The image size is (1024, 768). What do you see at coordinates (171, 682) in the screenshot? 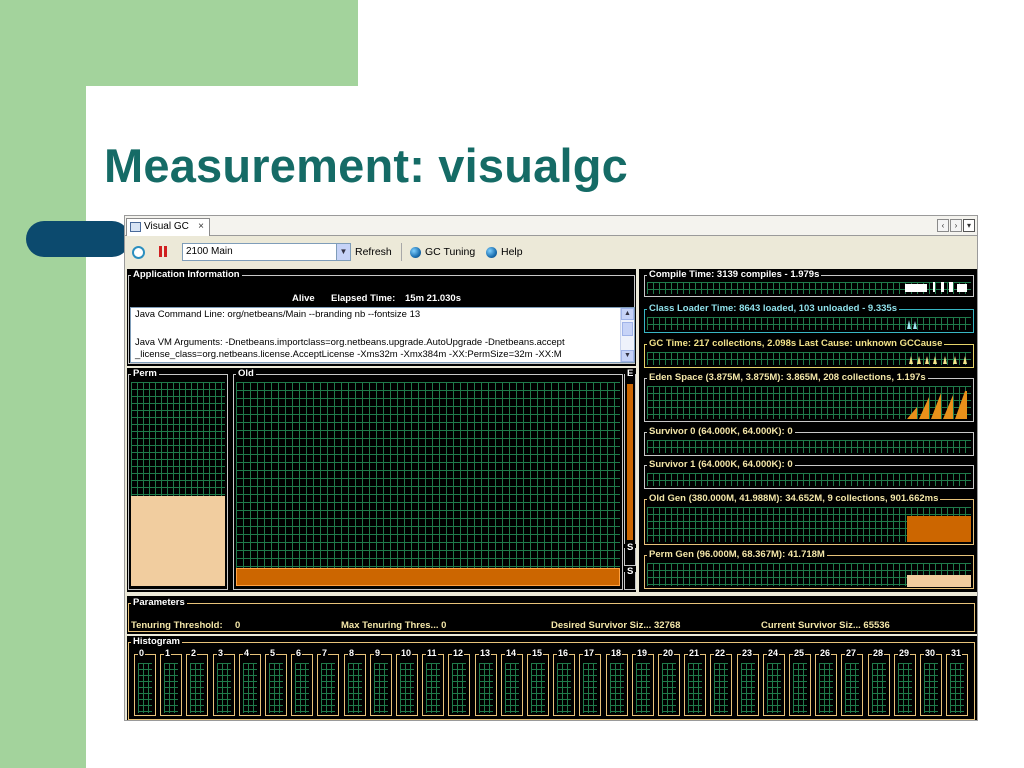
I see `histogram-bin: 1` at bounding box center [171, 682].